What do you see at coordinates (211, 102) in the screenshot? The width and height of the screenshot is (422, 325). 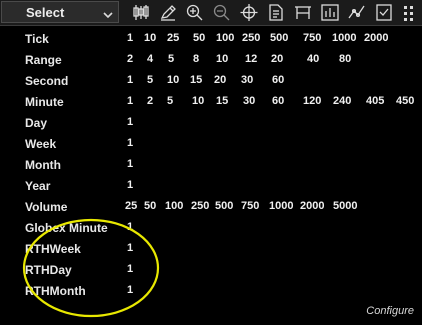 I see `interval-row: Minute 1 2 5 10 15 30 60 120 240 405 450` at bounding box center [211, 102].